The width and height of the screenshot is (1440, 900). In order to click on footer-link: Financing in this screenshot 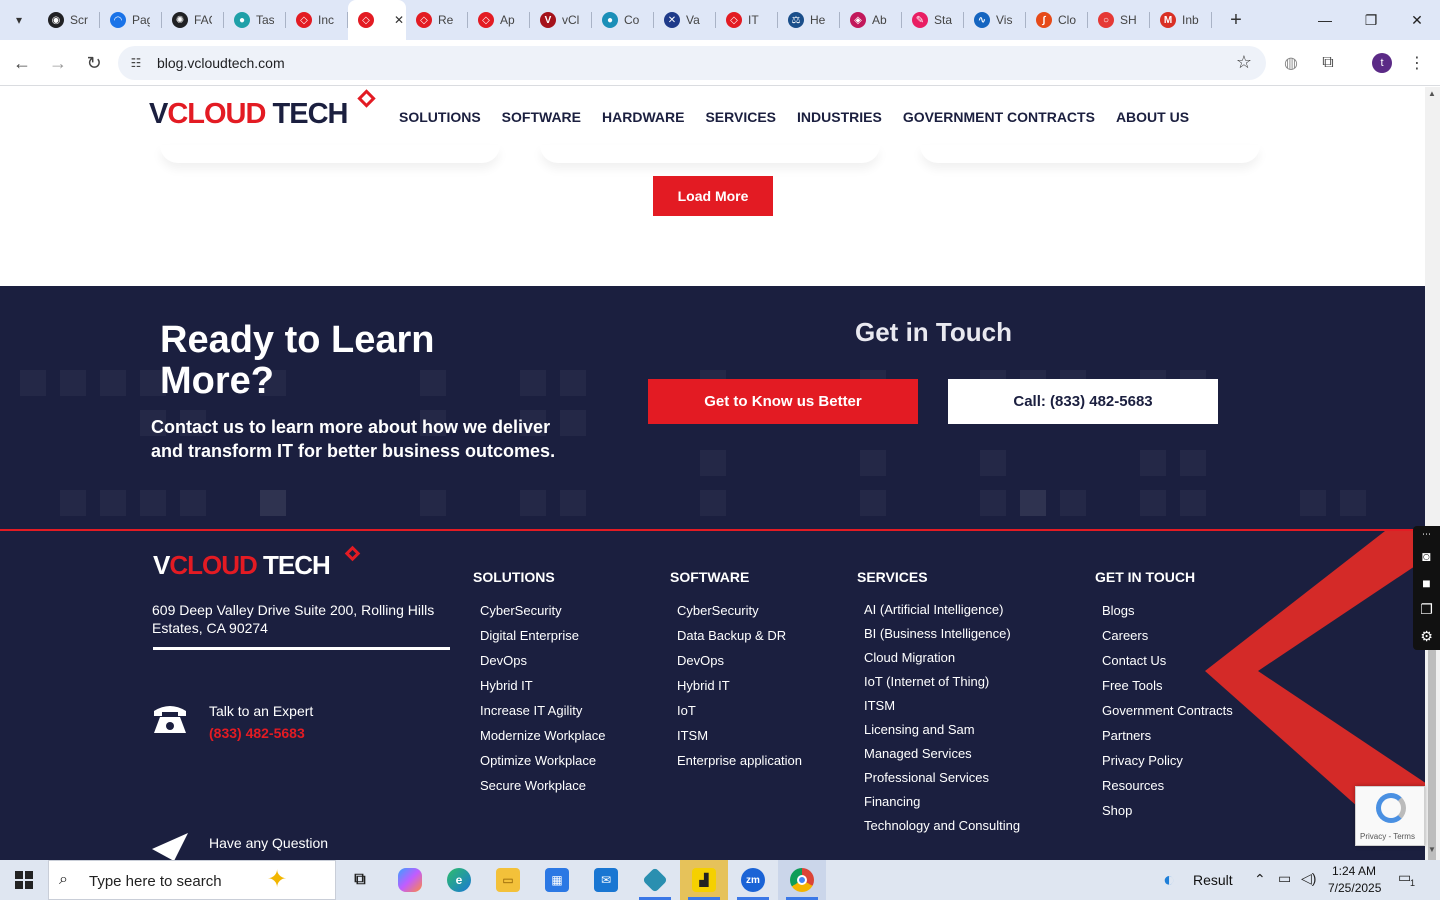, I will do `click(942, 805)`.